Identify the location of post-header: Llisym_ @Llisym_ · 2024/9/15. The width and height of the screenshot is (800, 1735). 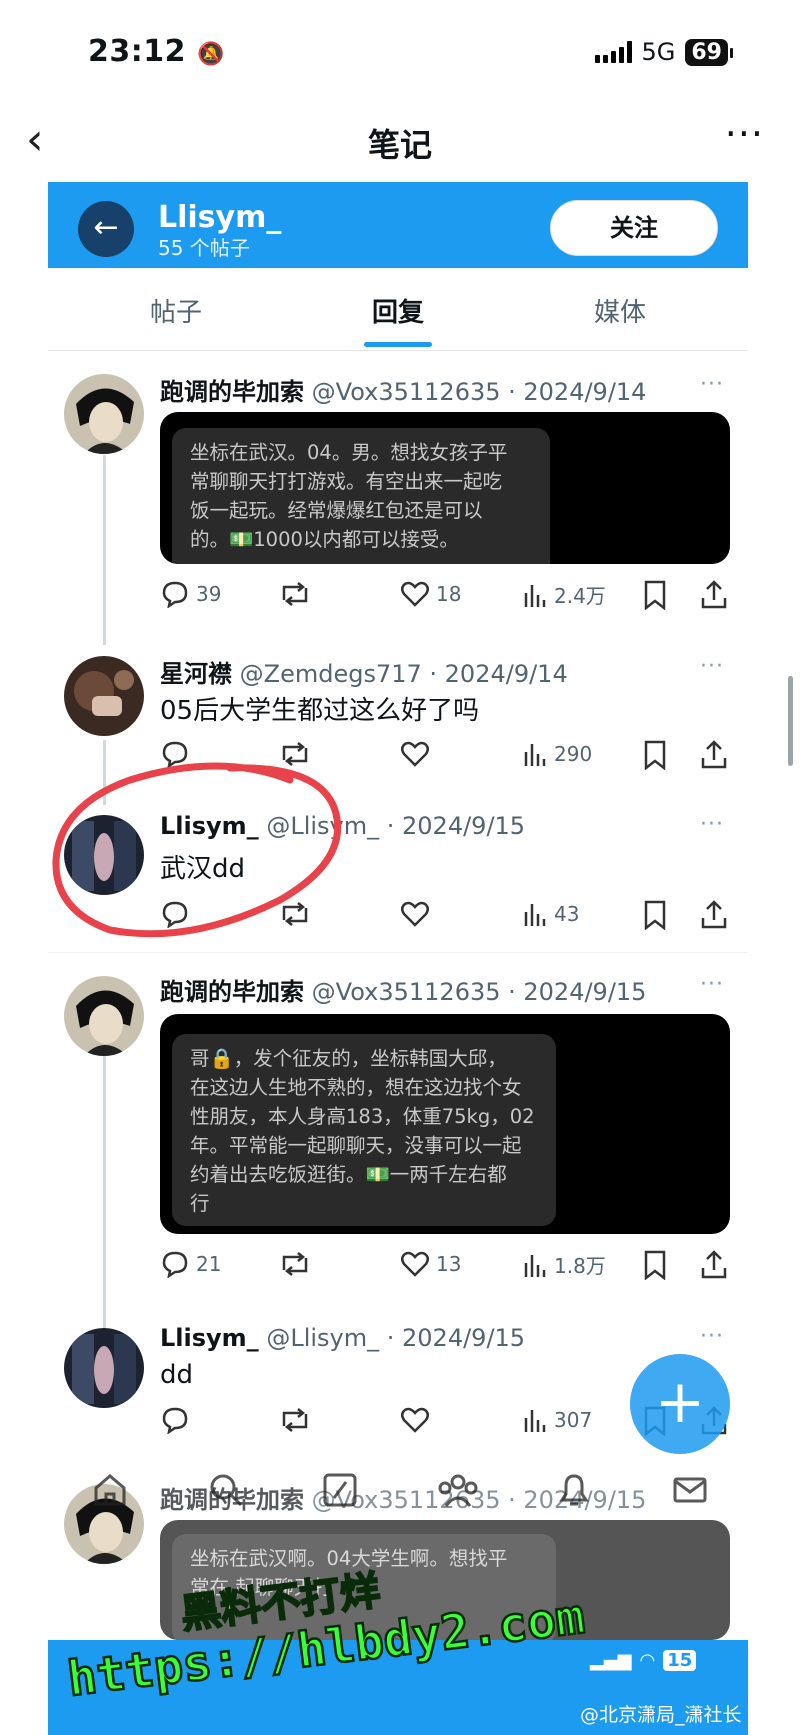
(342, 1338).